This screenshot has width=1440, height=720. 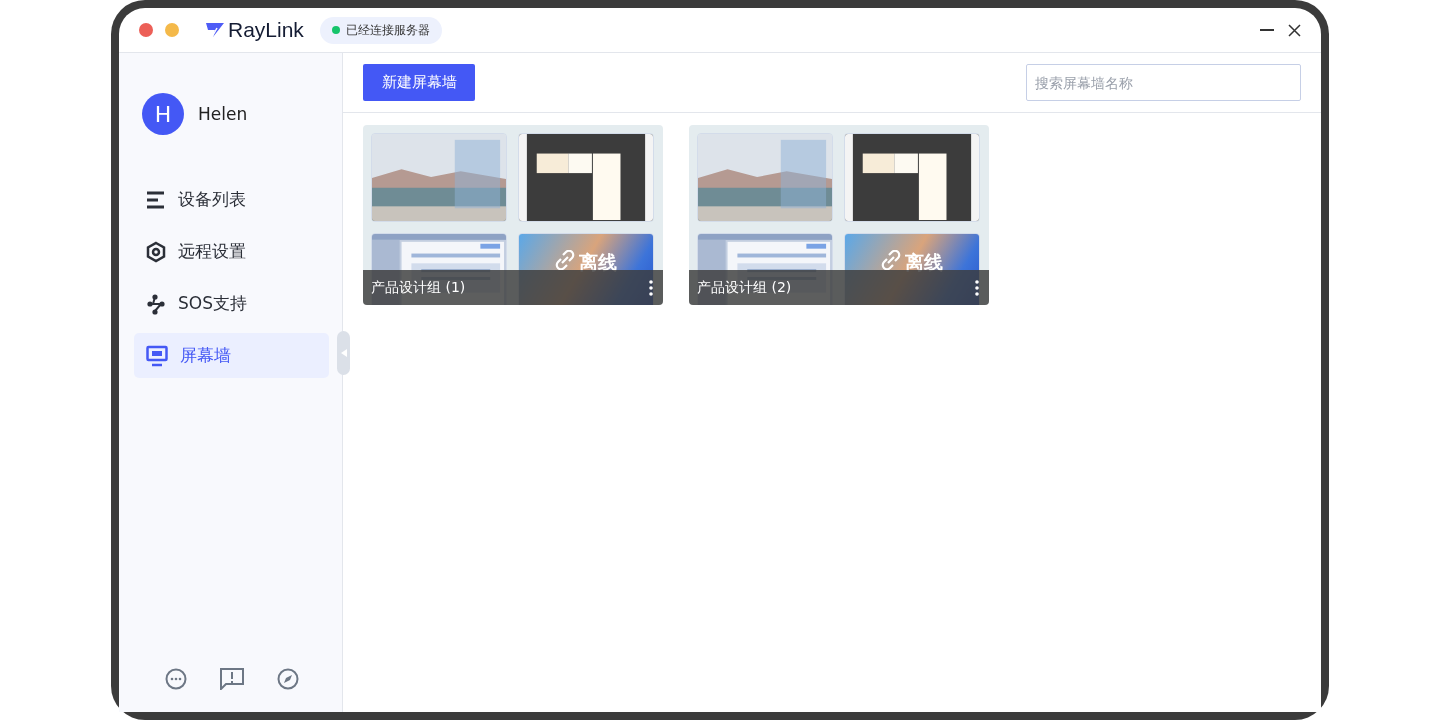 What do you see at coordinates (156, 199) in the screenshot?
I see `list-icon` at bounding box center [156, 199].